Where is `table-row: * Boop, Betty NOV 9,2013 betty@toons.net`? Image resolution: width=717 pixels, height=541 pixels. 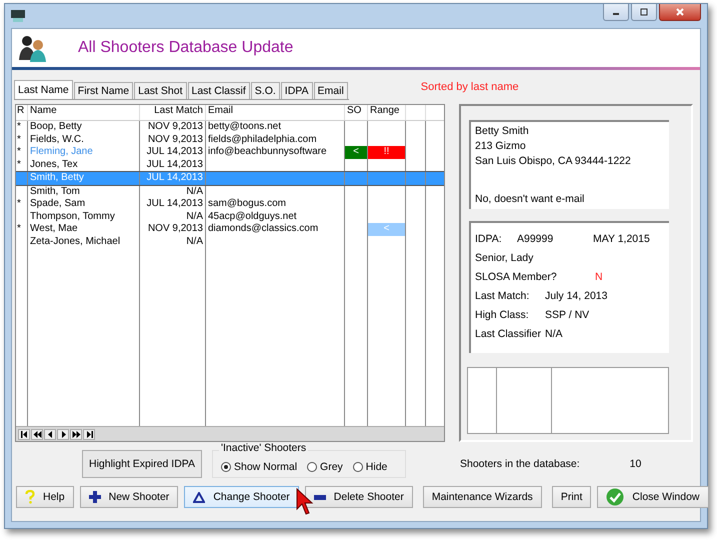 table-row: * Boop, Betty NOV 9,2013 betty@toons.net is located at coordinates (230, 127).